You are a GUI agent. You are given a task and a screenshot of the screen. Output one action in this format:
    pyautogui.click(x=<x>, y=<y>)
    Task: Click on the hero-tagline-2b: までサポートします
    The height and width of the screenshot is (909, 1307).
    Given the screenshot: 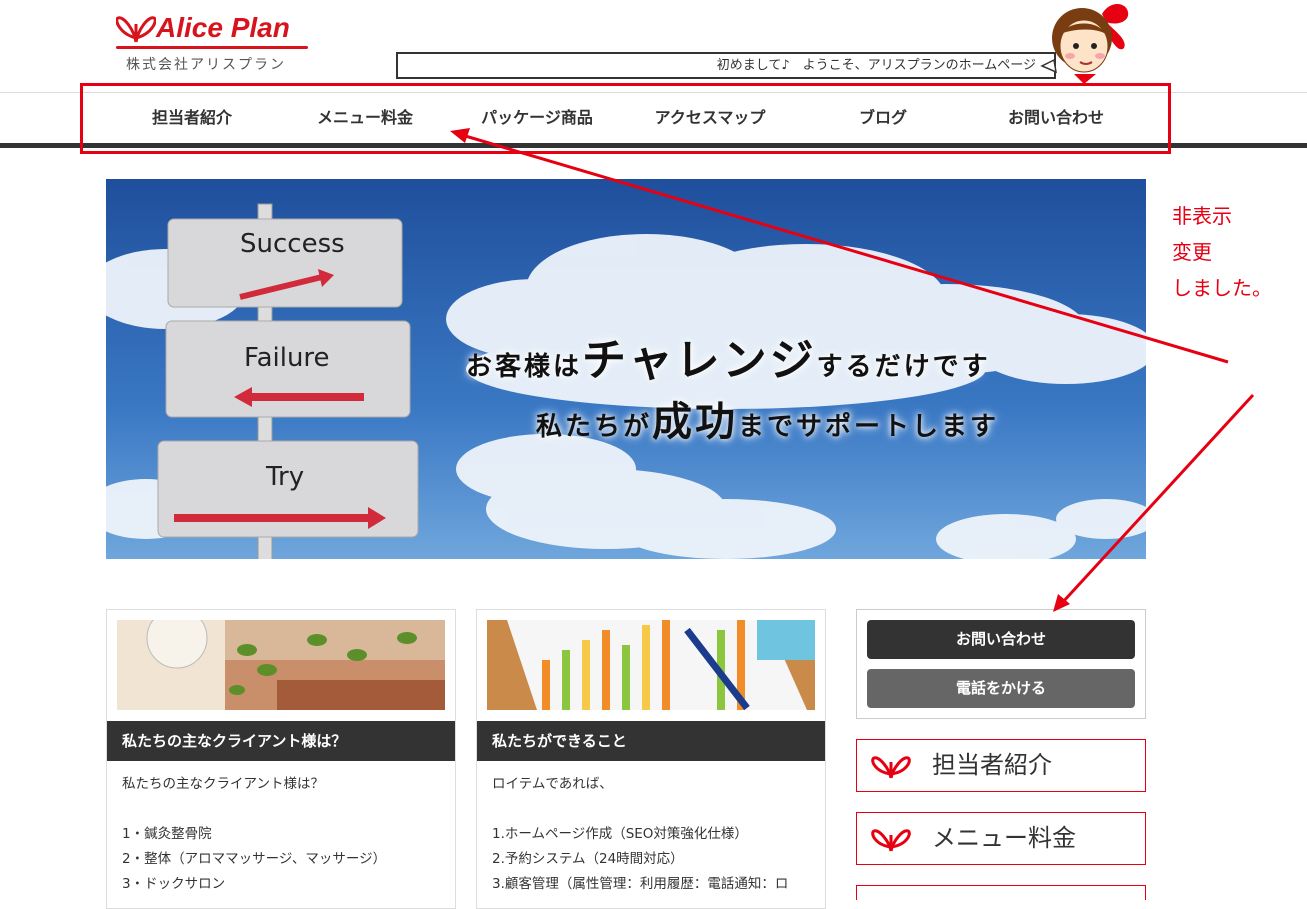 What is the action you would take?
    pyautogui.click(x=869, y=427)
    